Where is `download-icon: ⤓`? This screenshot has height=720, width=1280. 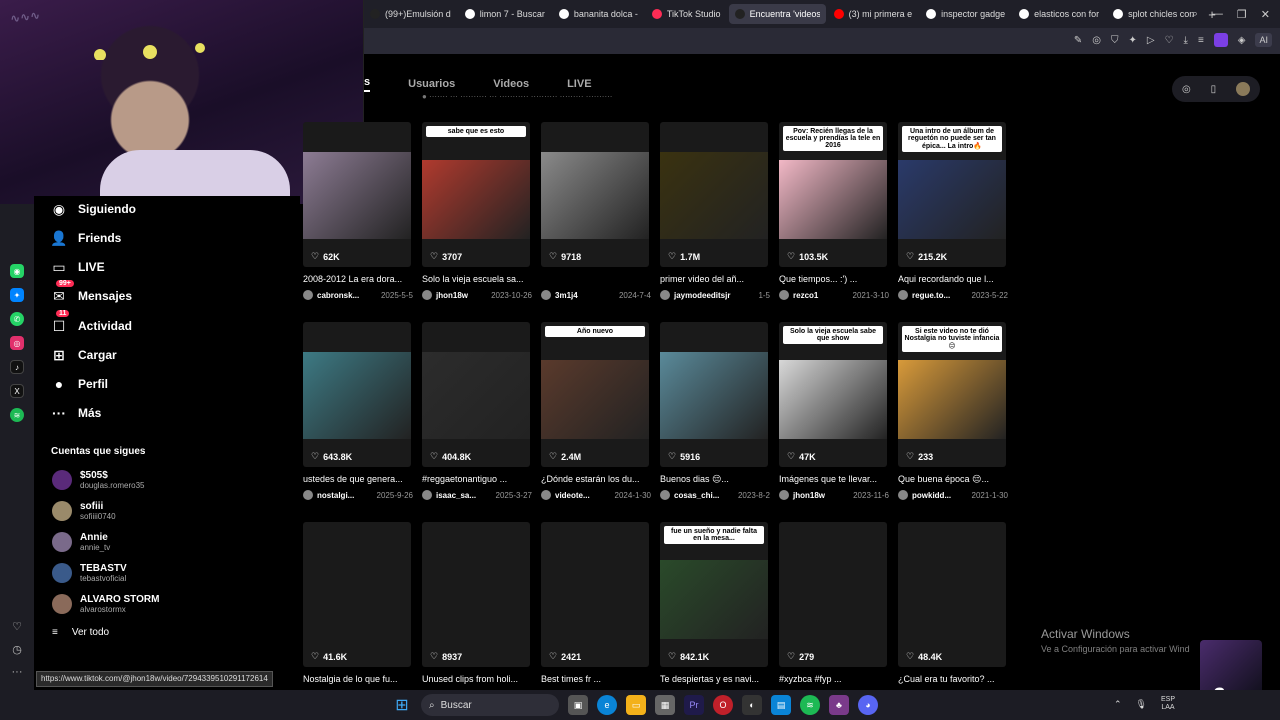 download-icon: ⤓ is located at coordinates (1186, 40).